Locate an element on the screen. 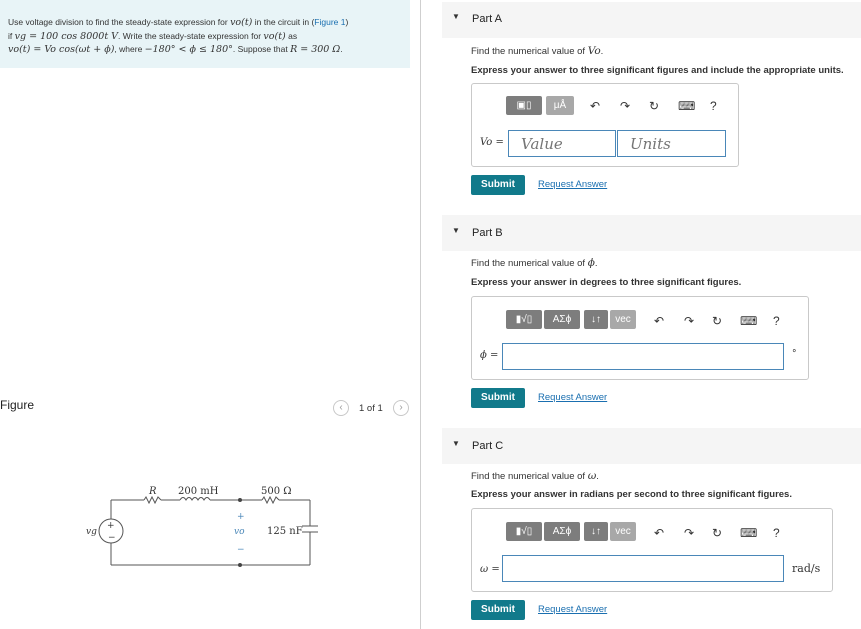 Image resolution: width=861 pixels, height=629 pixels. node-dot is located at coordinates (240, 500).